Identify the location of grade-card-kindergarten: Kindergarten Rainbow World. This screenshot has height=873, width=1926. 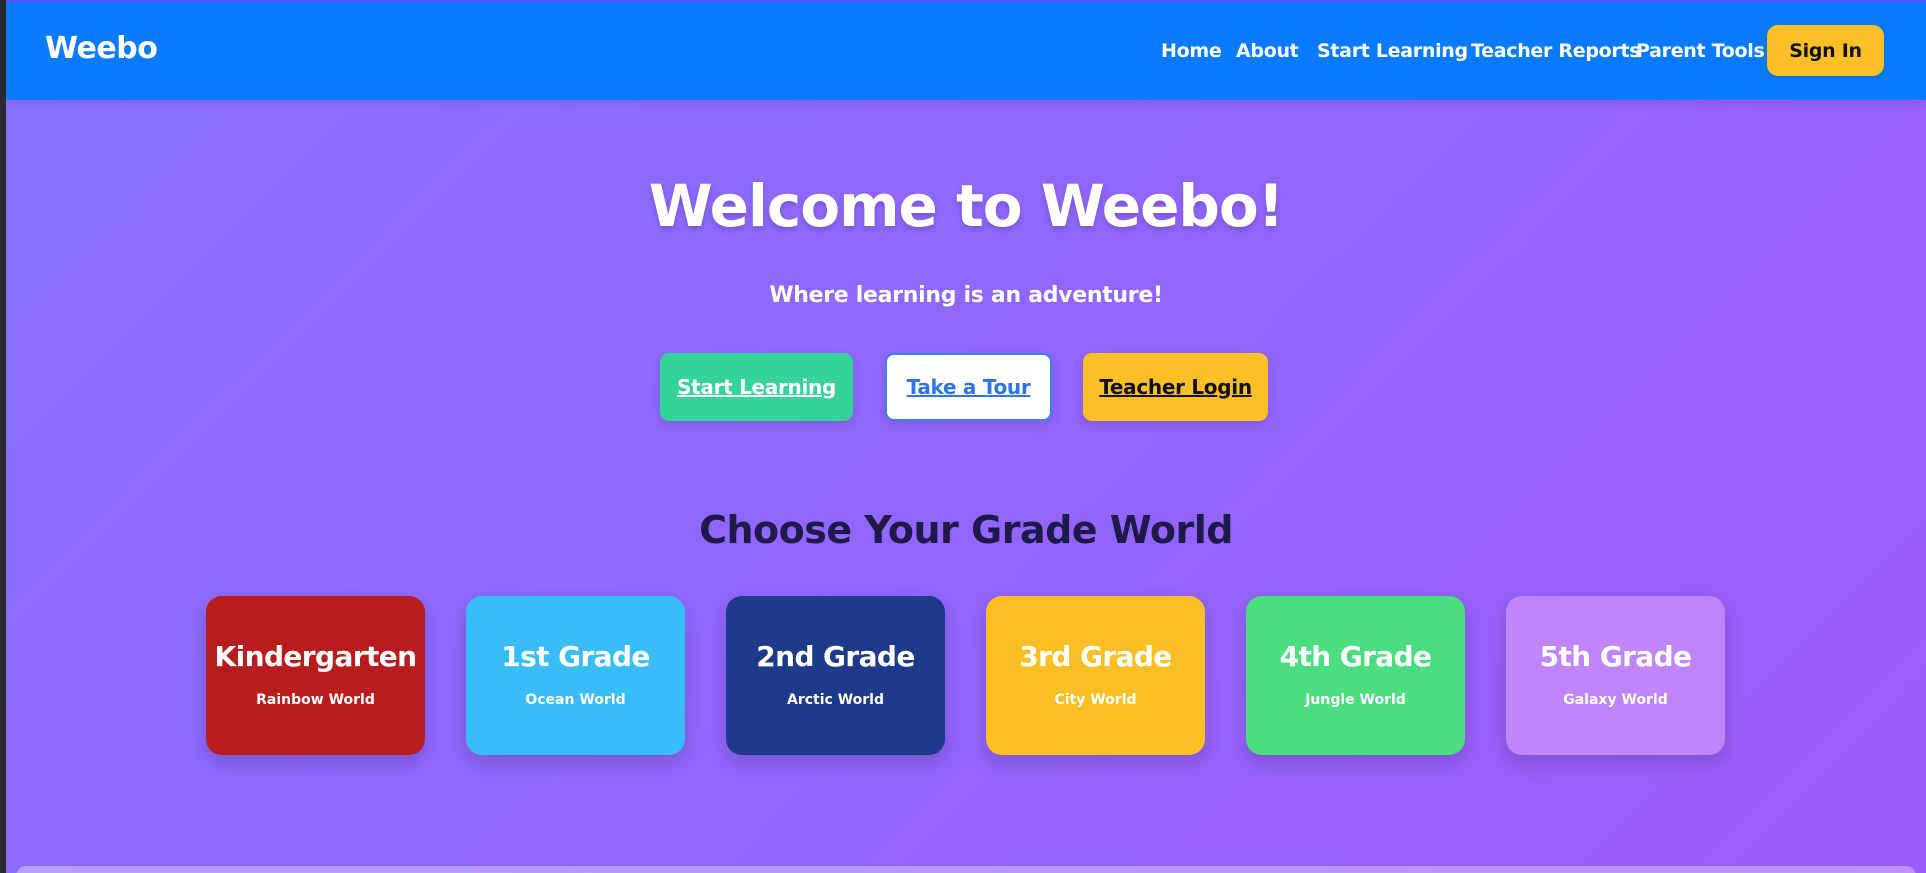
(315, 675).